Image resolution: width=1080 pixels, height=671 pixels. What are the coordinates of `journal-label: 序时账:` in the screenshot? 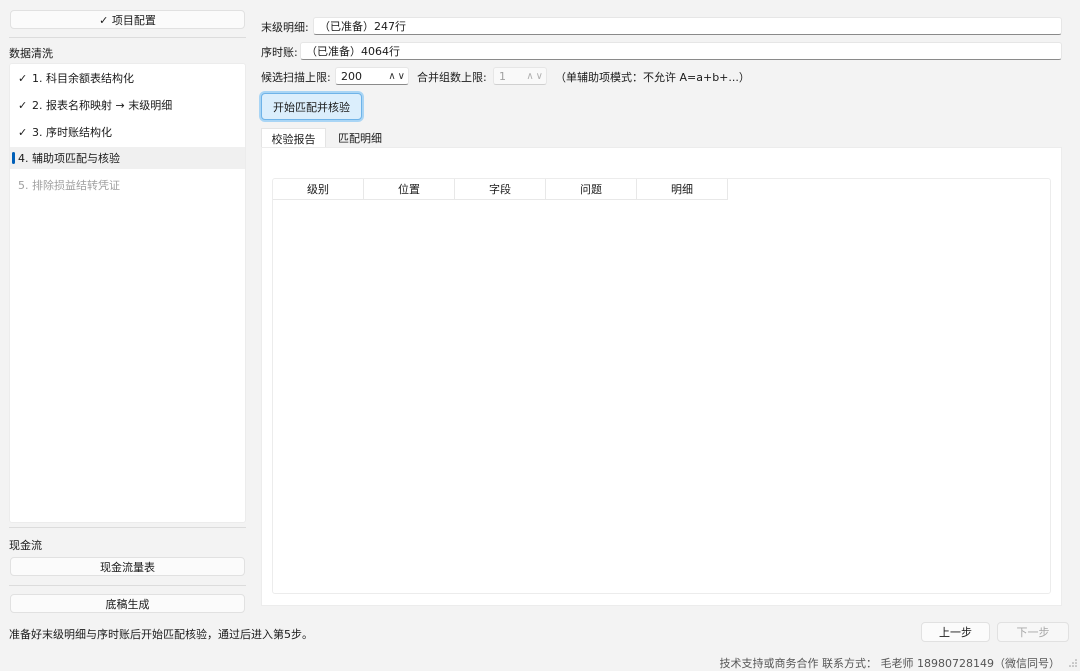 It's located at (279, 52).